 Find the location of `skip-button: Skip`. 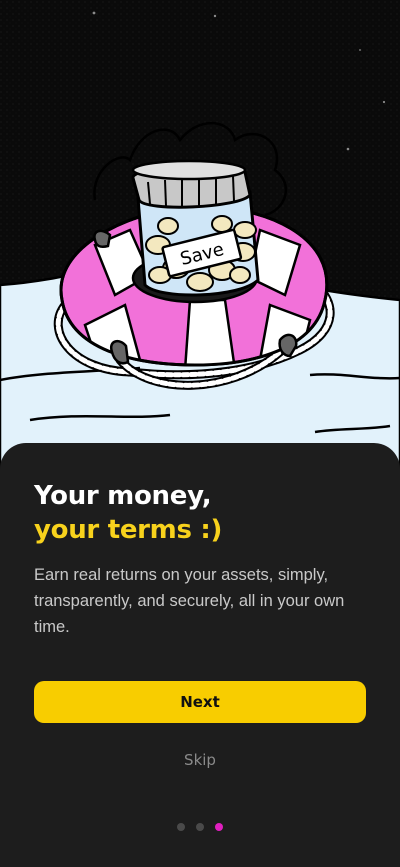

skip-button: Skip is located at coordinates (200, 760).